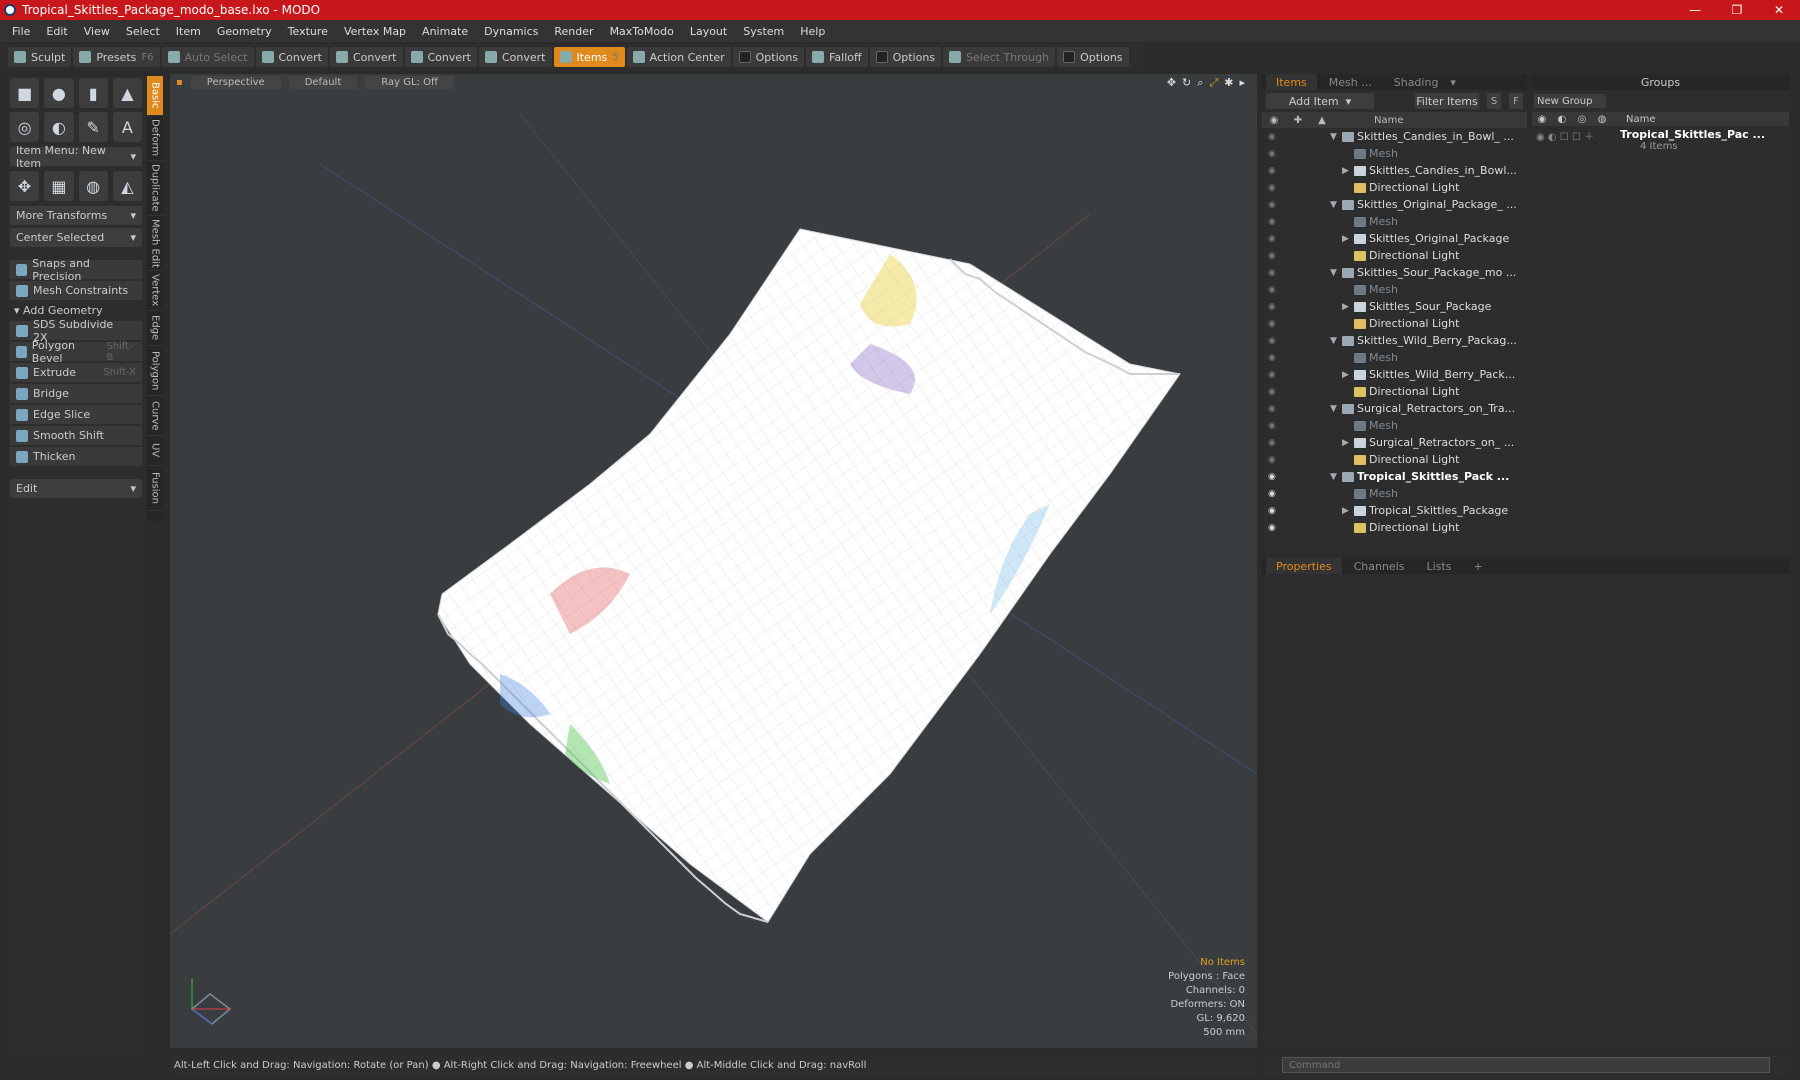 The width and height of the screenshot is (1800, 1080). Describe the element at coordinates (409, 82) in the screenshot. I see `raygl-toggle: Ray GL: Off` at that location.